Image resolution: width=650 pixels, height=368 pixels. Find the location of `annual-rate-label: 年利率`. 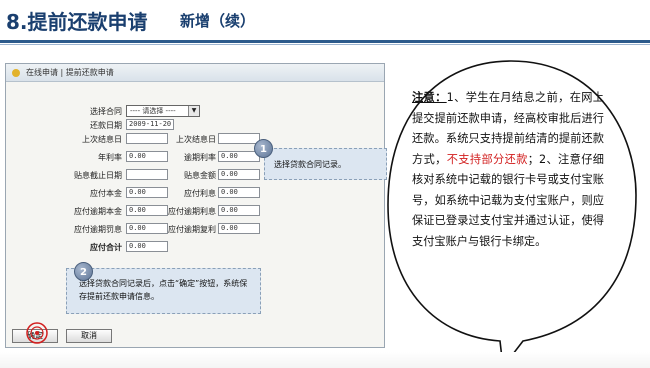

annual-rate-label: 年利率 is located at coordinates (110, 157).